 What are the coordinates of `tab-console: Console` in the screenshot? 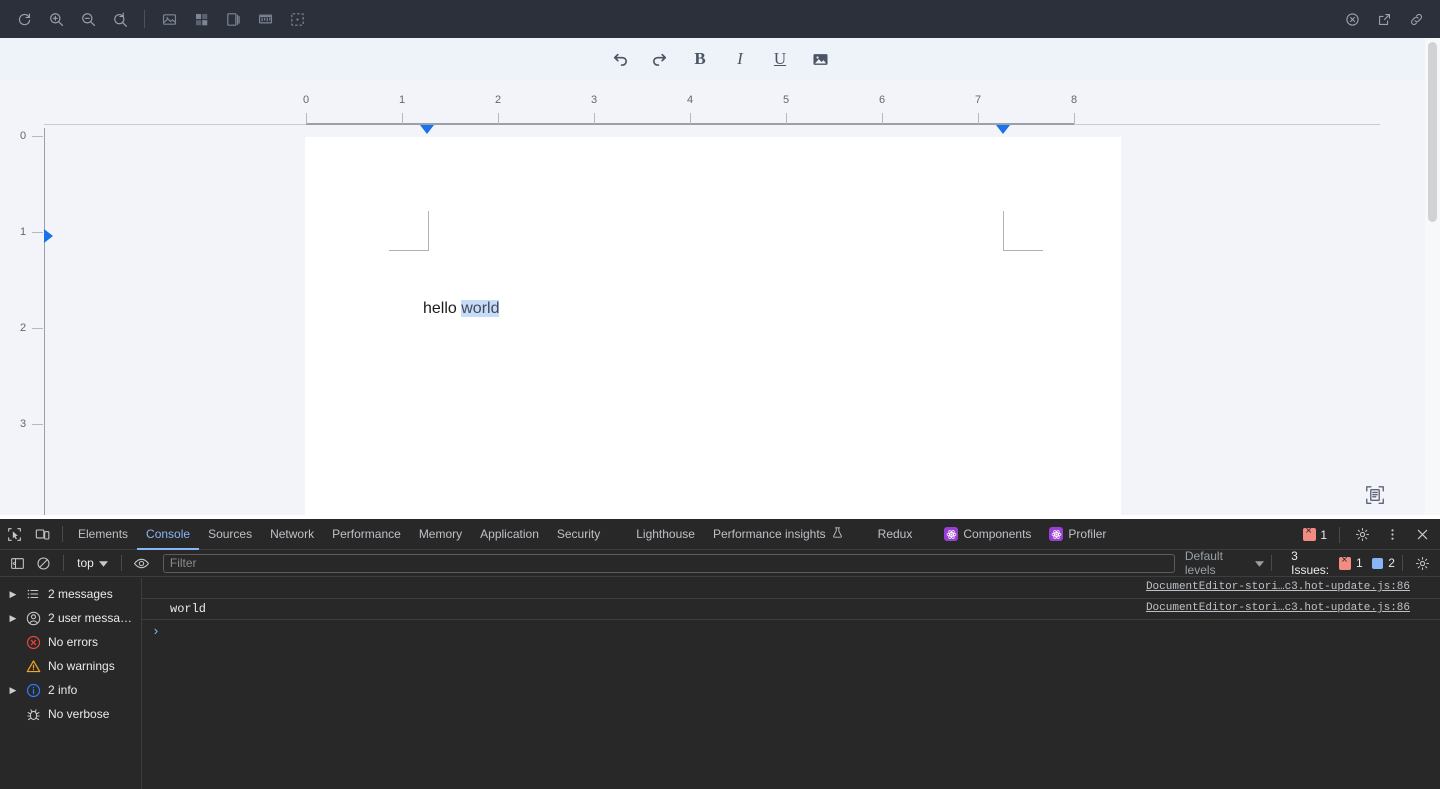 It's located at (168, 534).